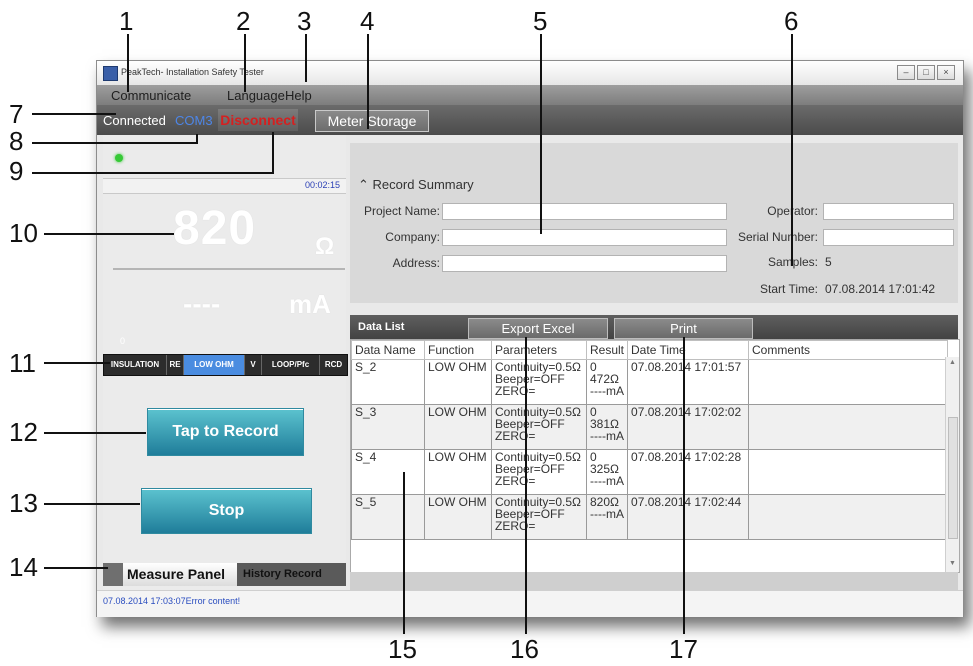 The image size is (973, 666). What do you see at coordinates (774, 262) in the screenshot?
I see `samples-label: Samples:` at bounding box center [774, 262].